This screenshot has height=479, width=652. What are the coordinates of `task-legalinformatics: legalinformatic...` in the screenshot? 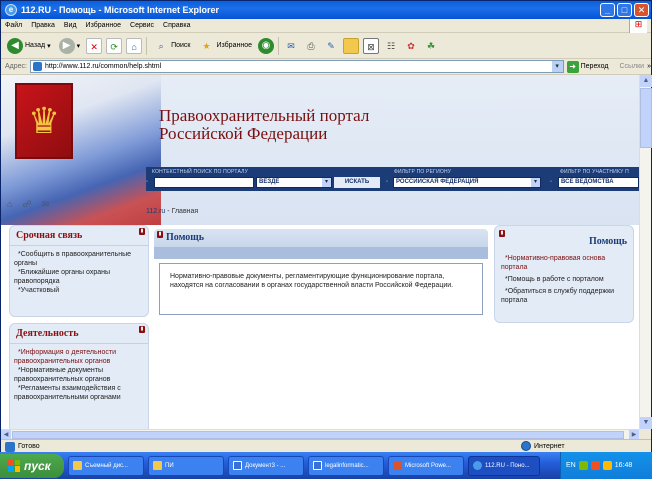 It's located at (346, 465).